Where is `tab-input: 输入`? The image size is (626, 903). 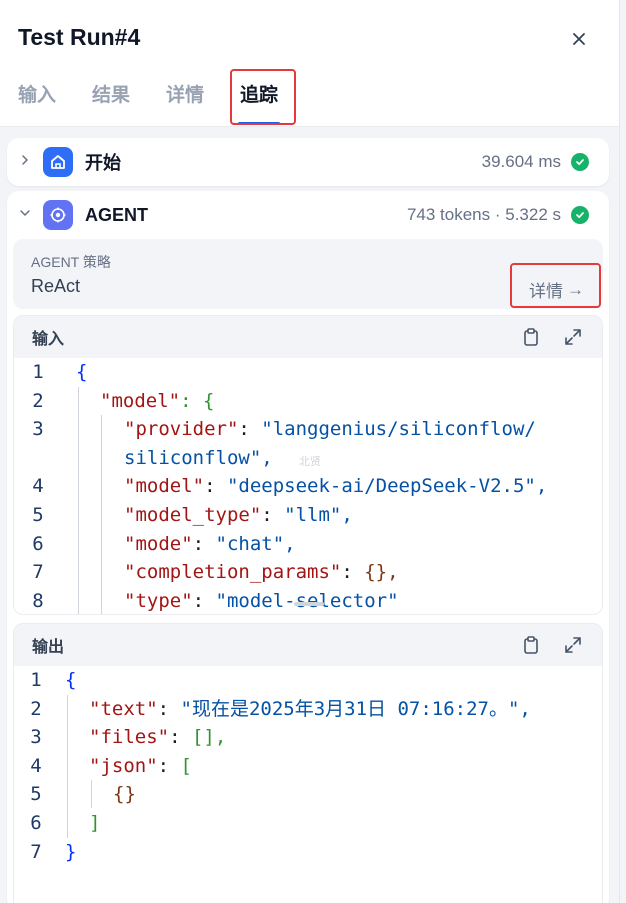 tab-input: 输入 is located at coordinates (37, 94).